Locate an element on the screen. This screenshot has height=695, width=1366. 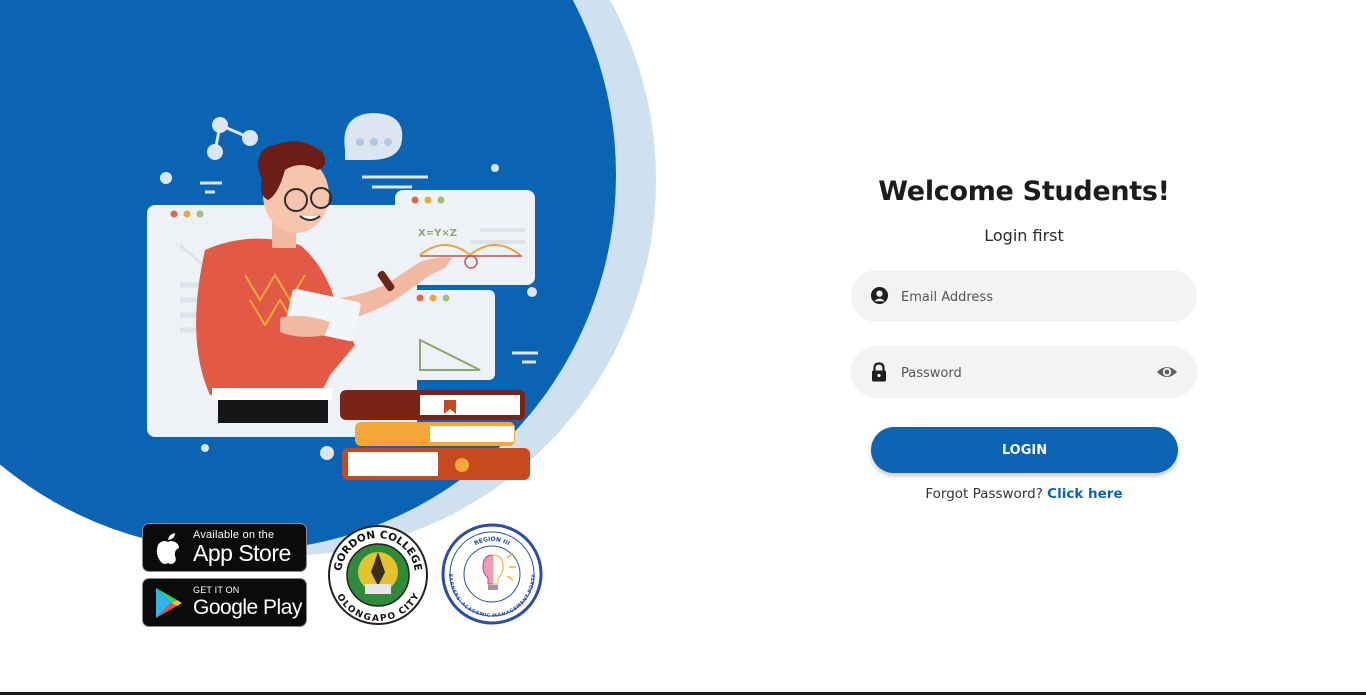
forgot-password-row: Forgot Password? Click here is located at coordinates (1024, 494).